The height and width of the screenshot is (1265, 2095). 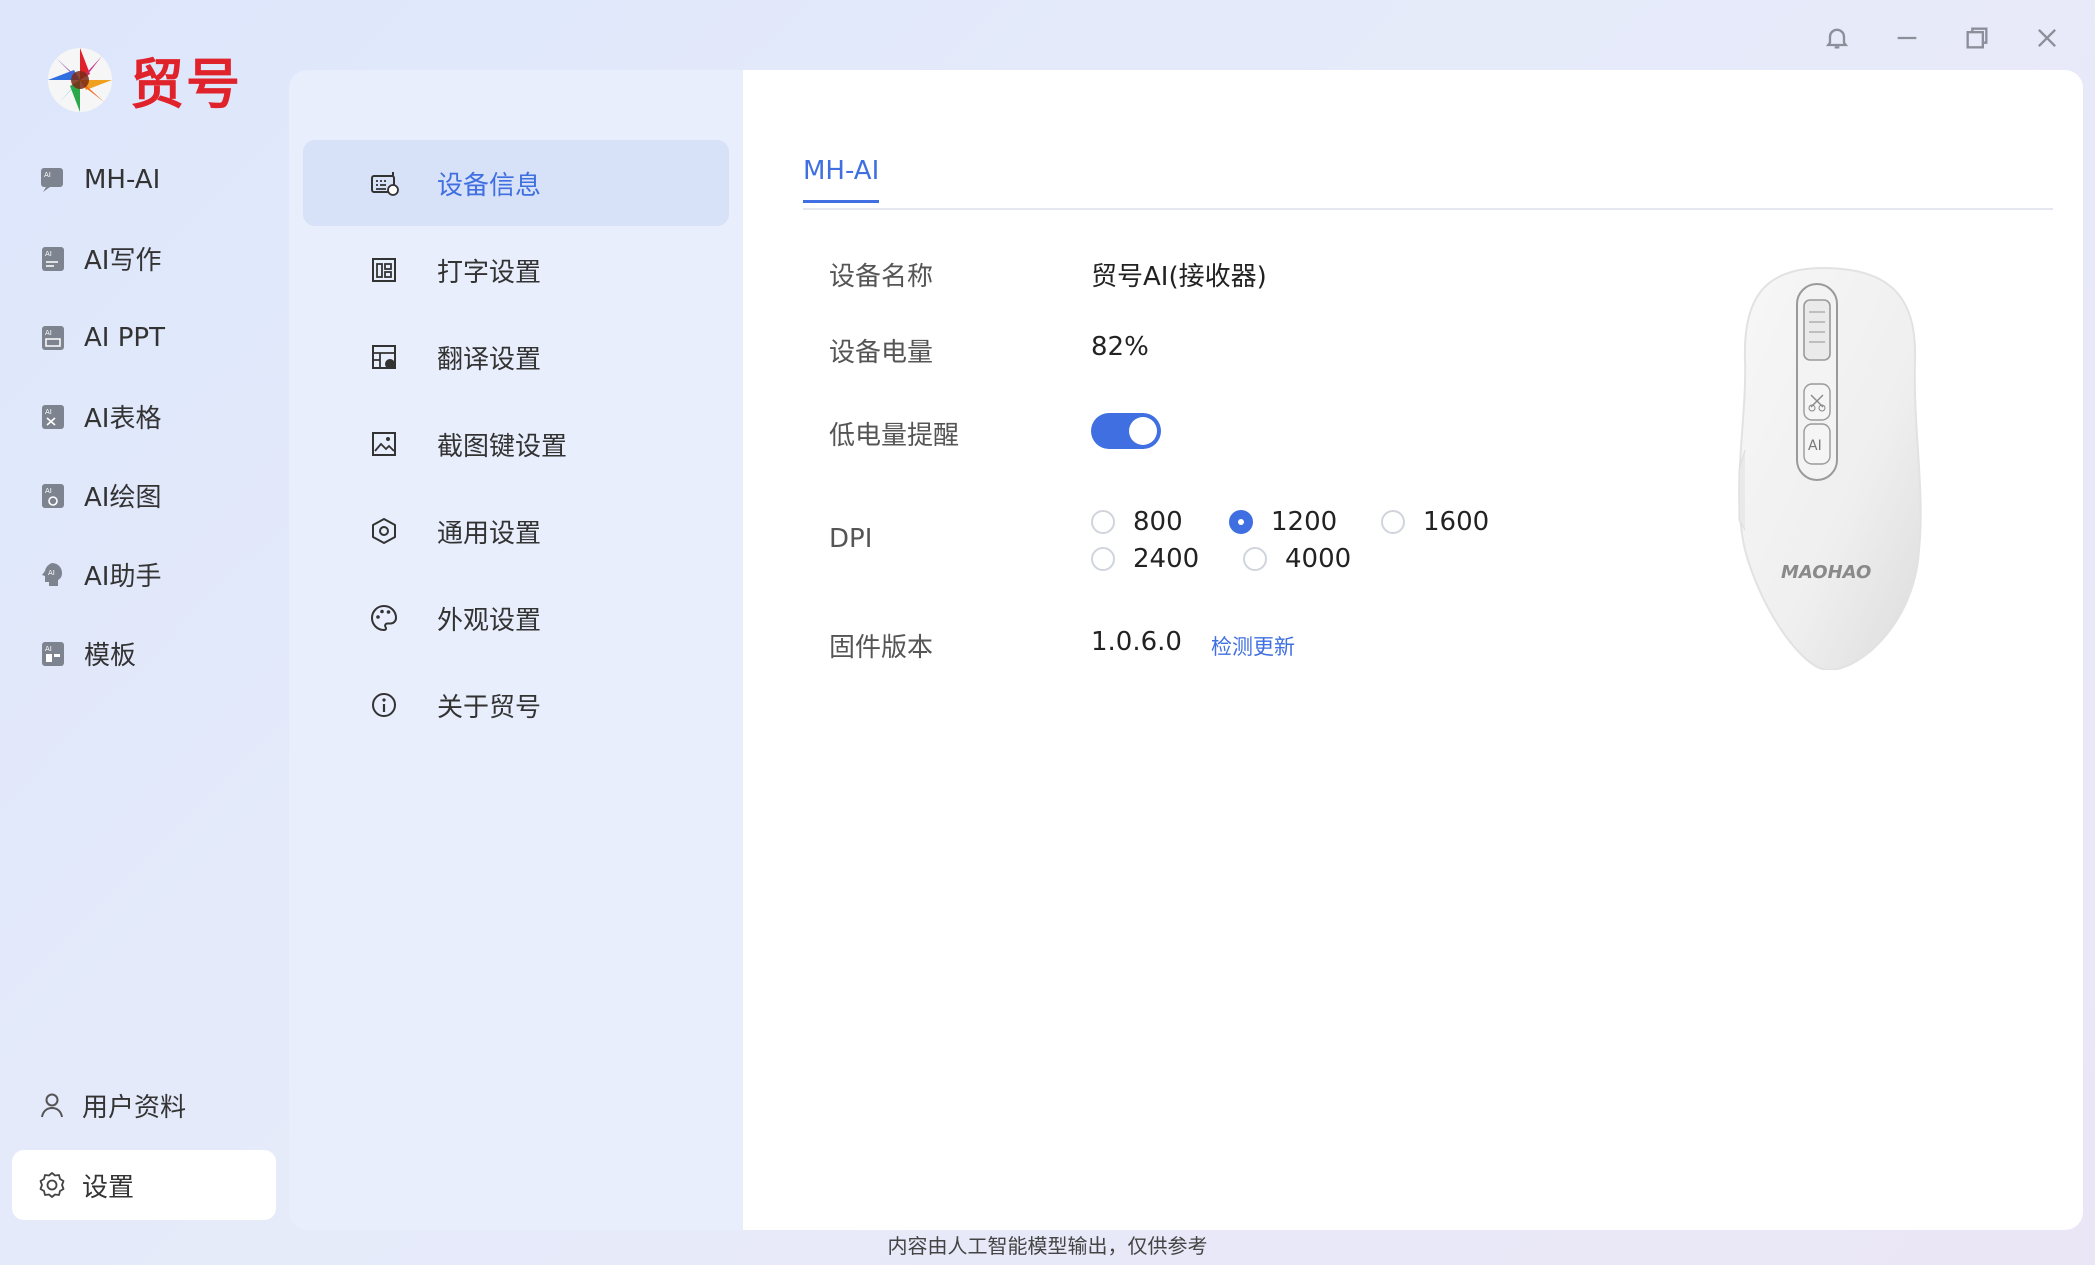 I want to click on settings-label: 关于贸号, so click(x=489, y=707).